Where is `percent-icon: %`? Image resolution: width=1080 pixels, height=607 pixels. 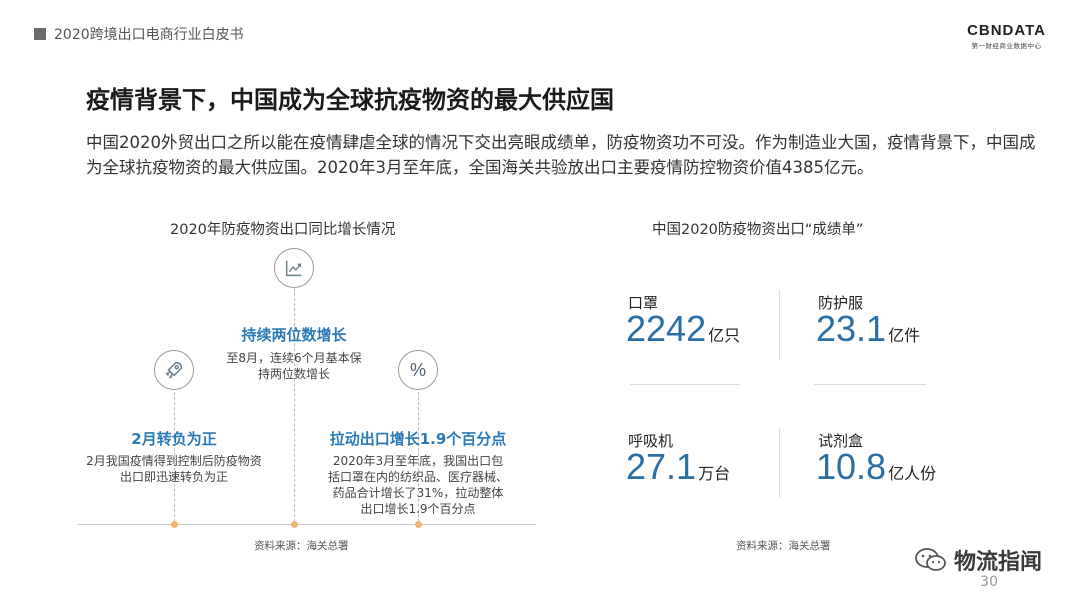 percent-icon: % is located at coordinates (418, 370).